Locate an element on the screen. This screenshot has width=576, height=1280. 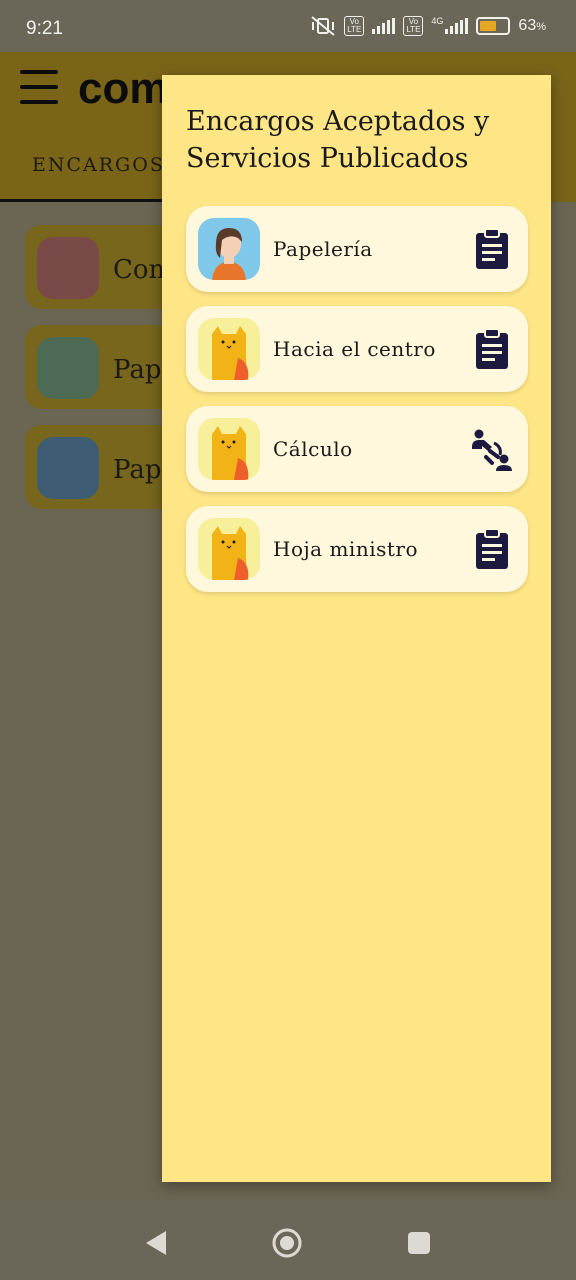
system-nav-bar is located at coordinates (288, 1240).